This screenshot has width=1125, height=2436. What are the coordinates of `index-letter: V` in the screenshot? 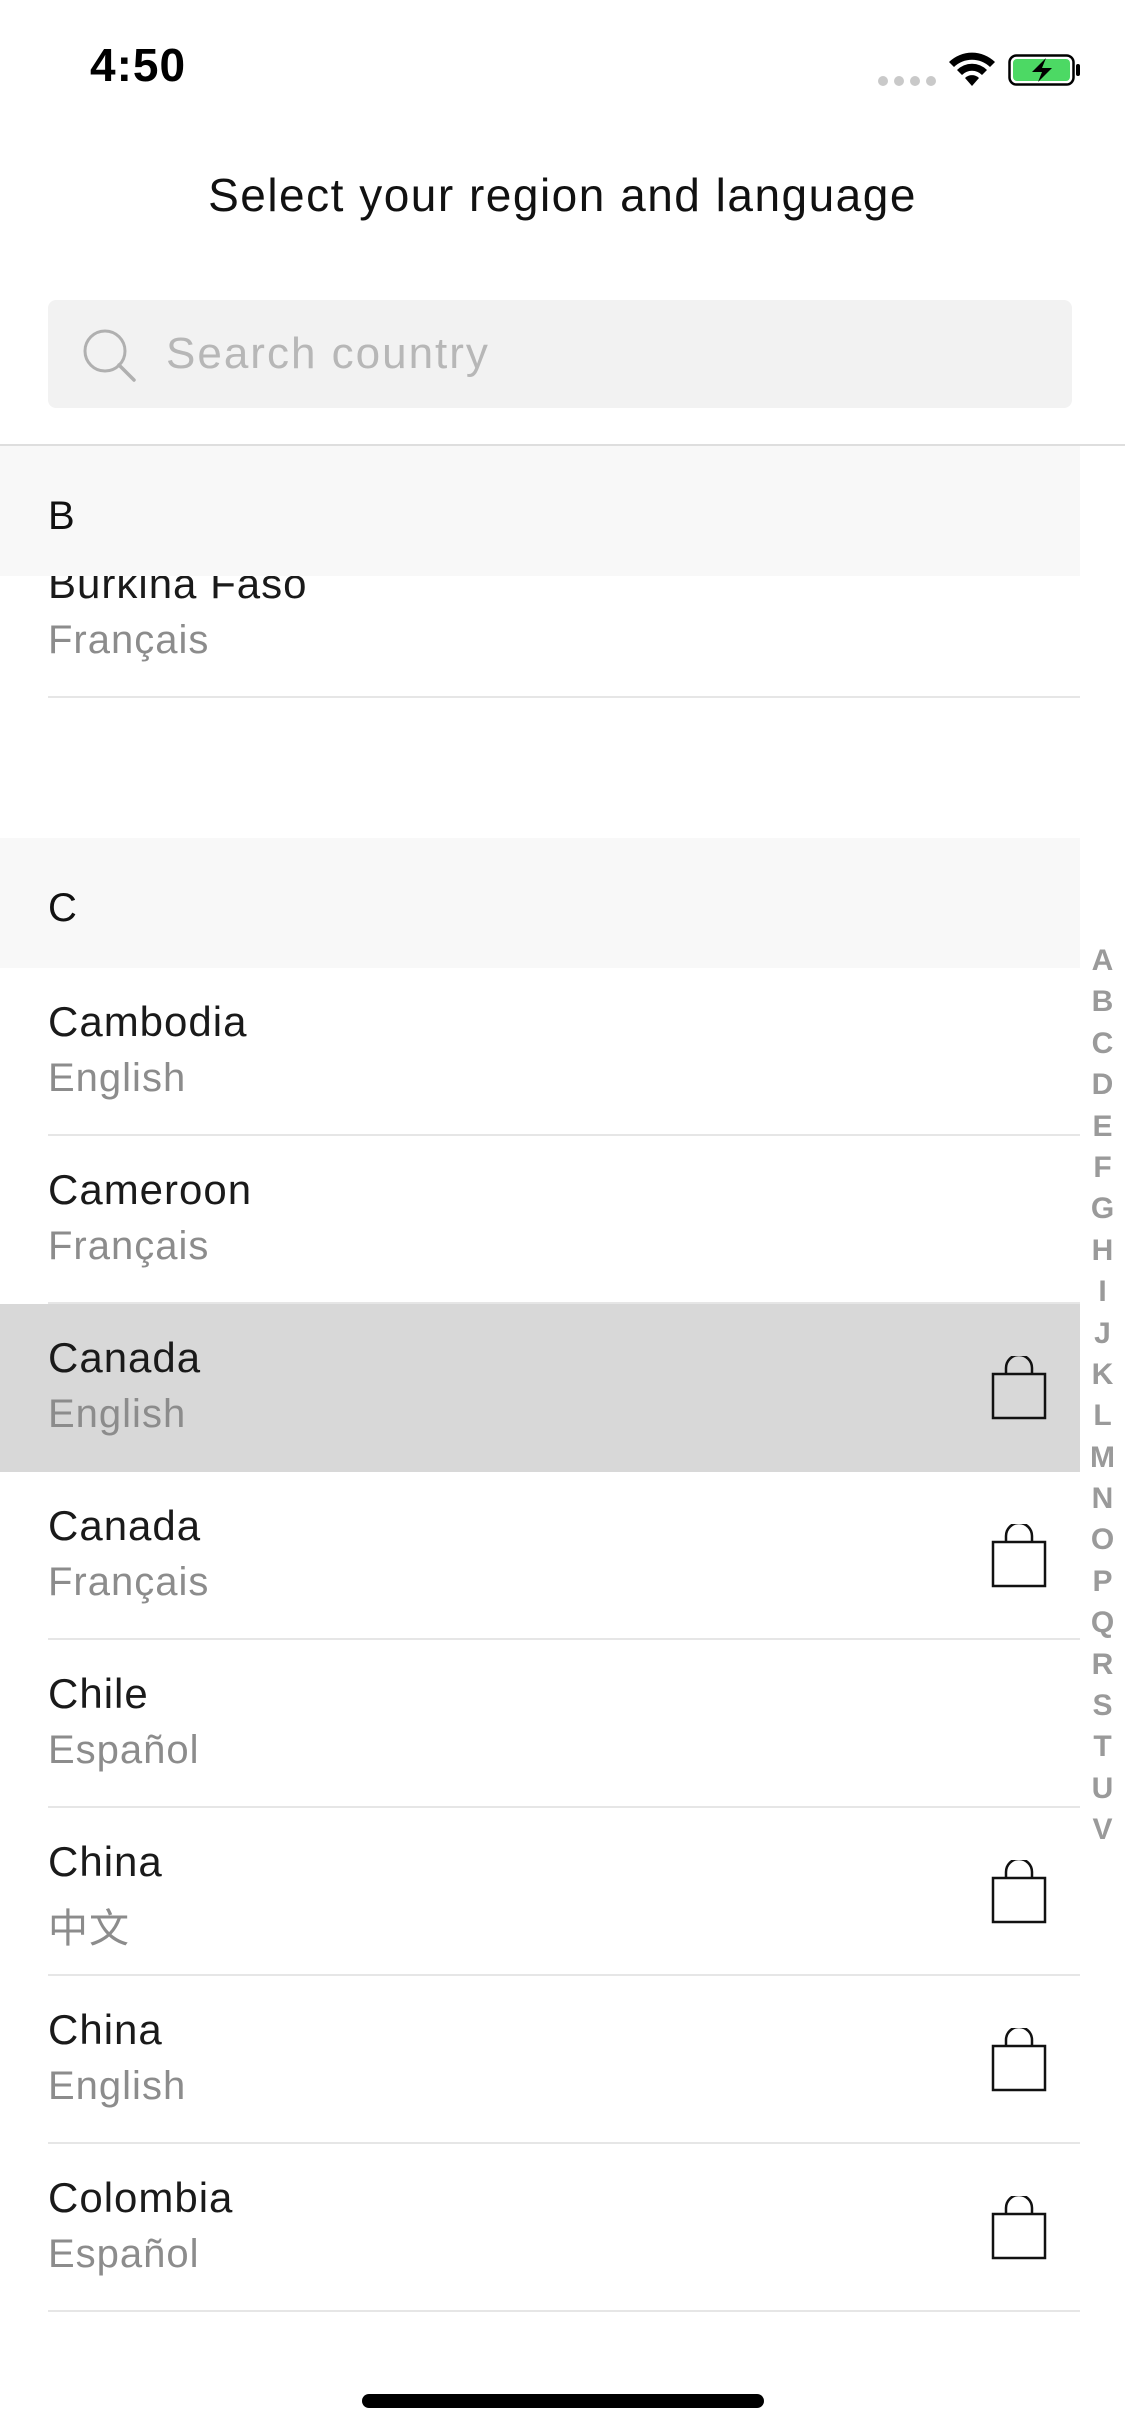 It's located at (1102, 1829).